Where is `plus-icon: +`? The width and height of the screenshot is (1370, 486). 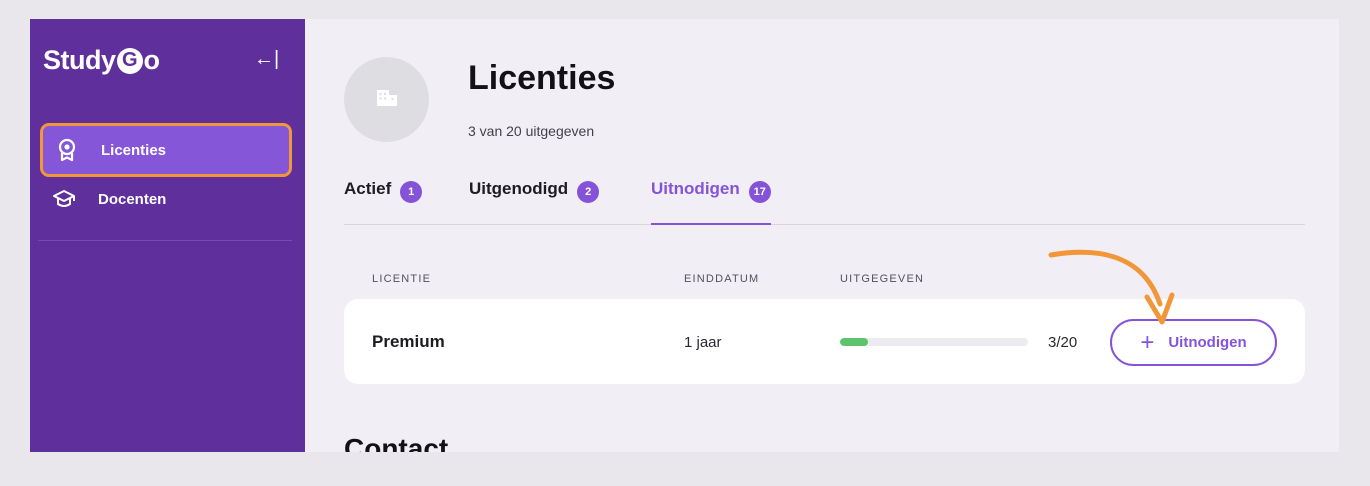 plus-icon: + is located at coordinates (1147, 342).